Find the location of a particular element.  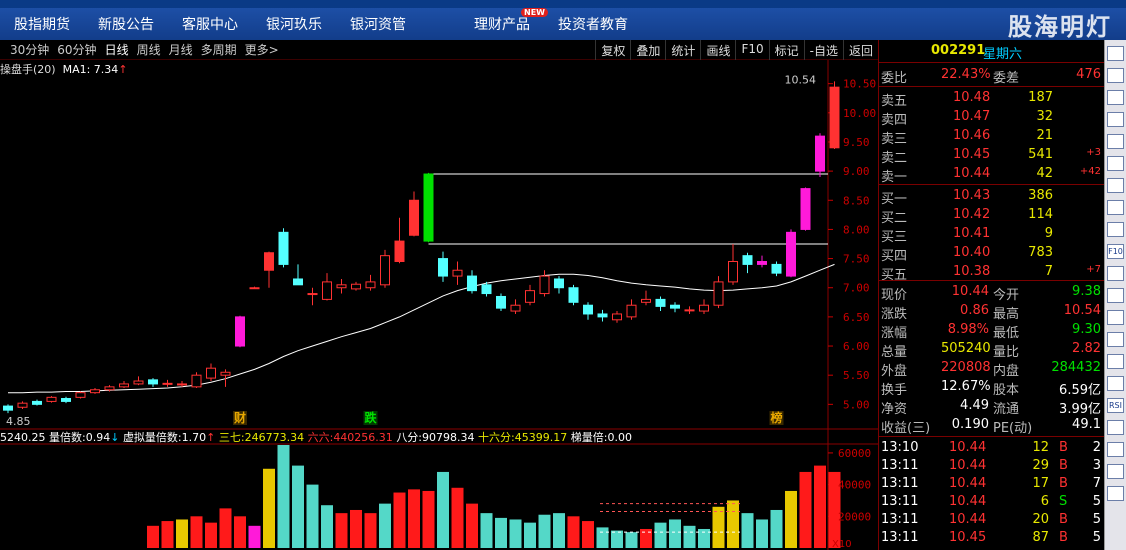

stat-row: 现价 10.44 今开 9.38 is located at coordinates (992, 293).